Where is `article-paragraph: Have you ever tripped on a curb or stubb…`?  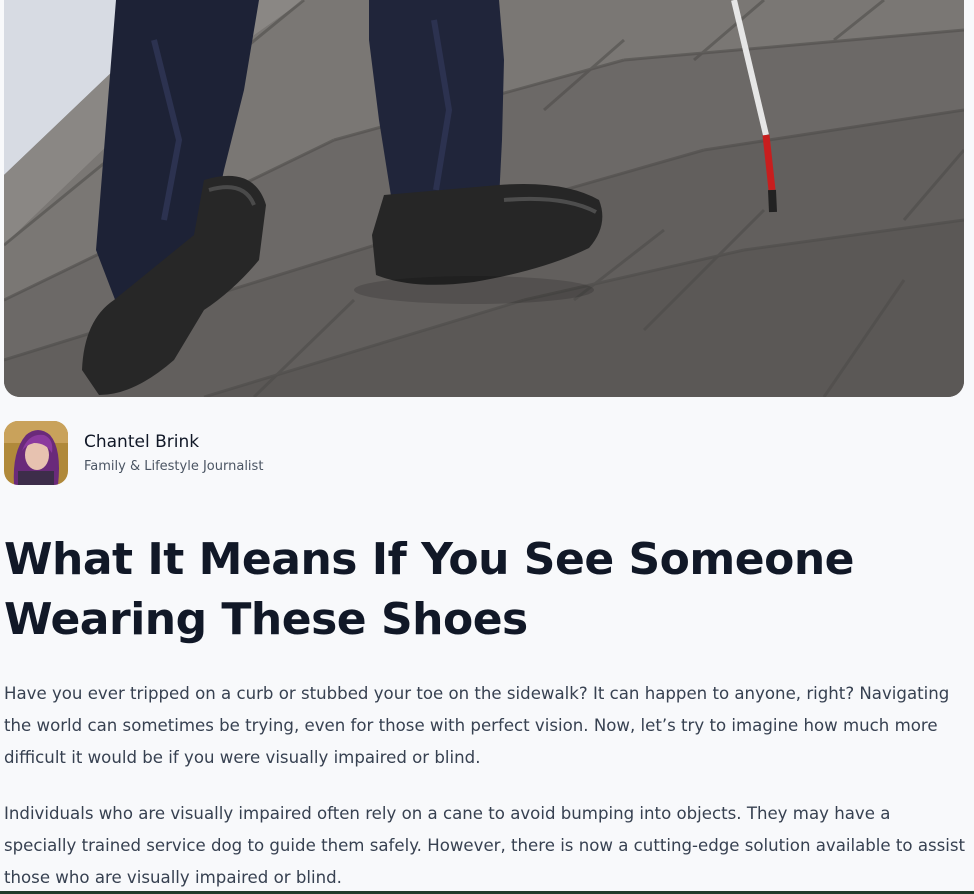
article-paragraph: Have you ever tripped on a curb or stubb… is located at coordinates (477, 725).